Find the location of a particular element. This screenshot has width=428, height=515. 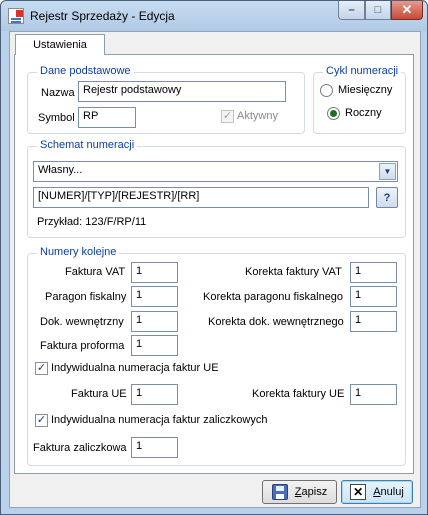

group-title: Dane podstawowe is located at coordinates (85, 71).